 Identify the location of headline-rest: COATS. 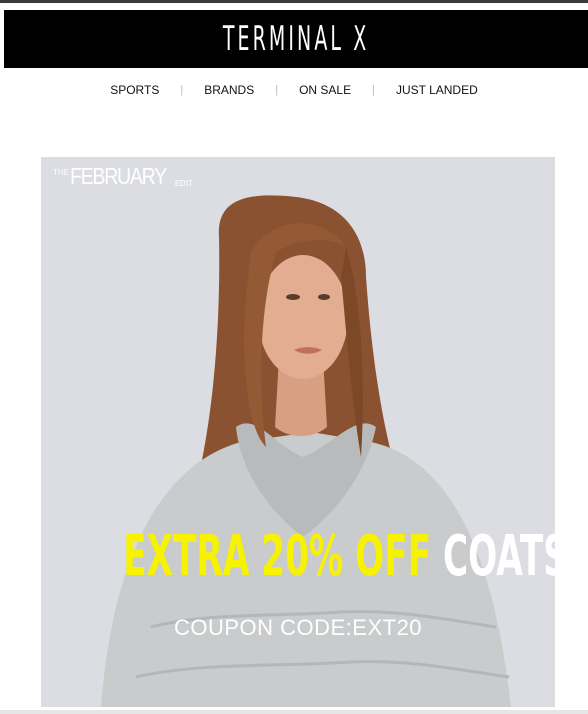
(499, 556).